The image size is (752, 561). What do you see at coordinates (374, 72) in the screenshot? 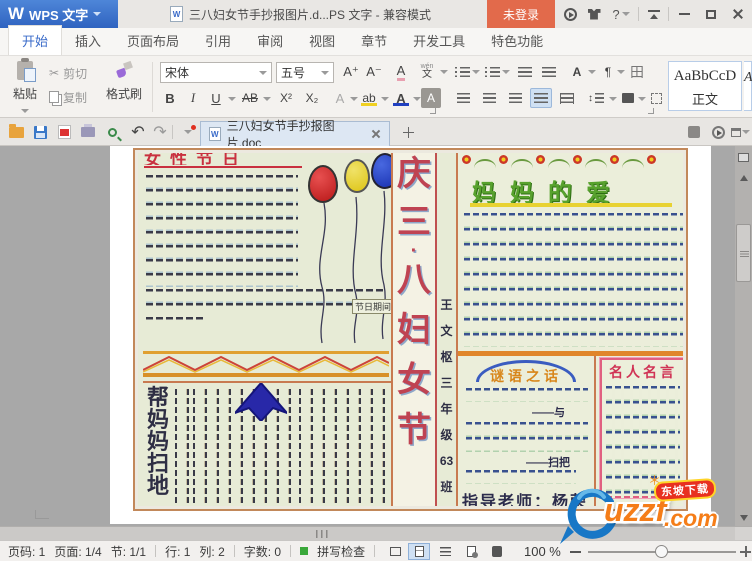
I see `shrink-font-button: A⁻` at bounding box center [374, 72].